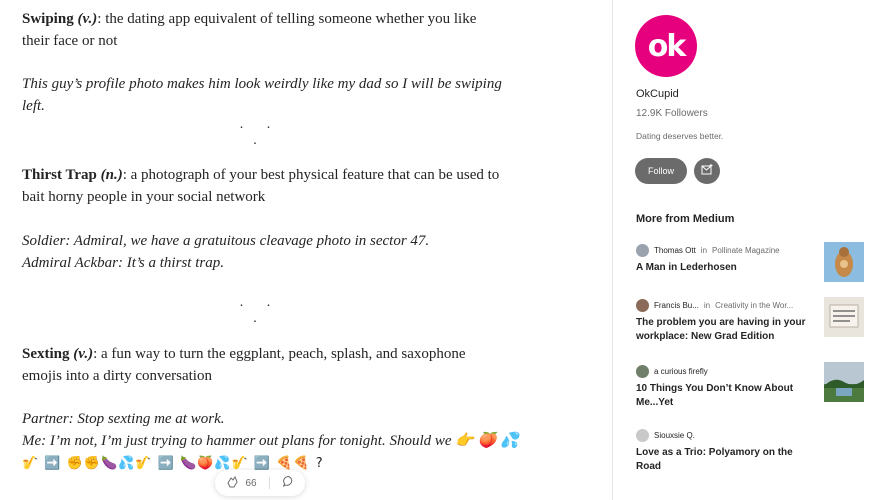 Image resolution: width=890 pixels, height=500 pixels. I want to click on thirst-trap-pos: (n.), so click(111, 175).